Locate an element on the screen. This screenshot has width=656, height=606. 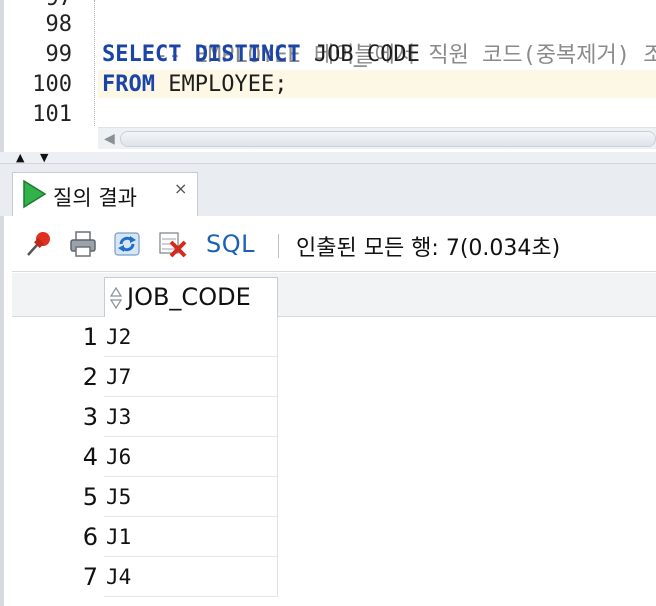
refresh-icon is located at coordinates (127, 244).